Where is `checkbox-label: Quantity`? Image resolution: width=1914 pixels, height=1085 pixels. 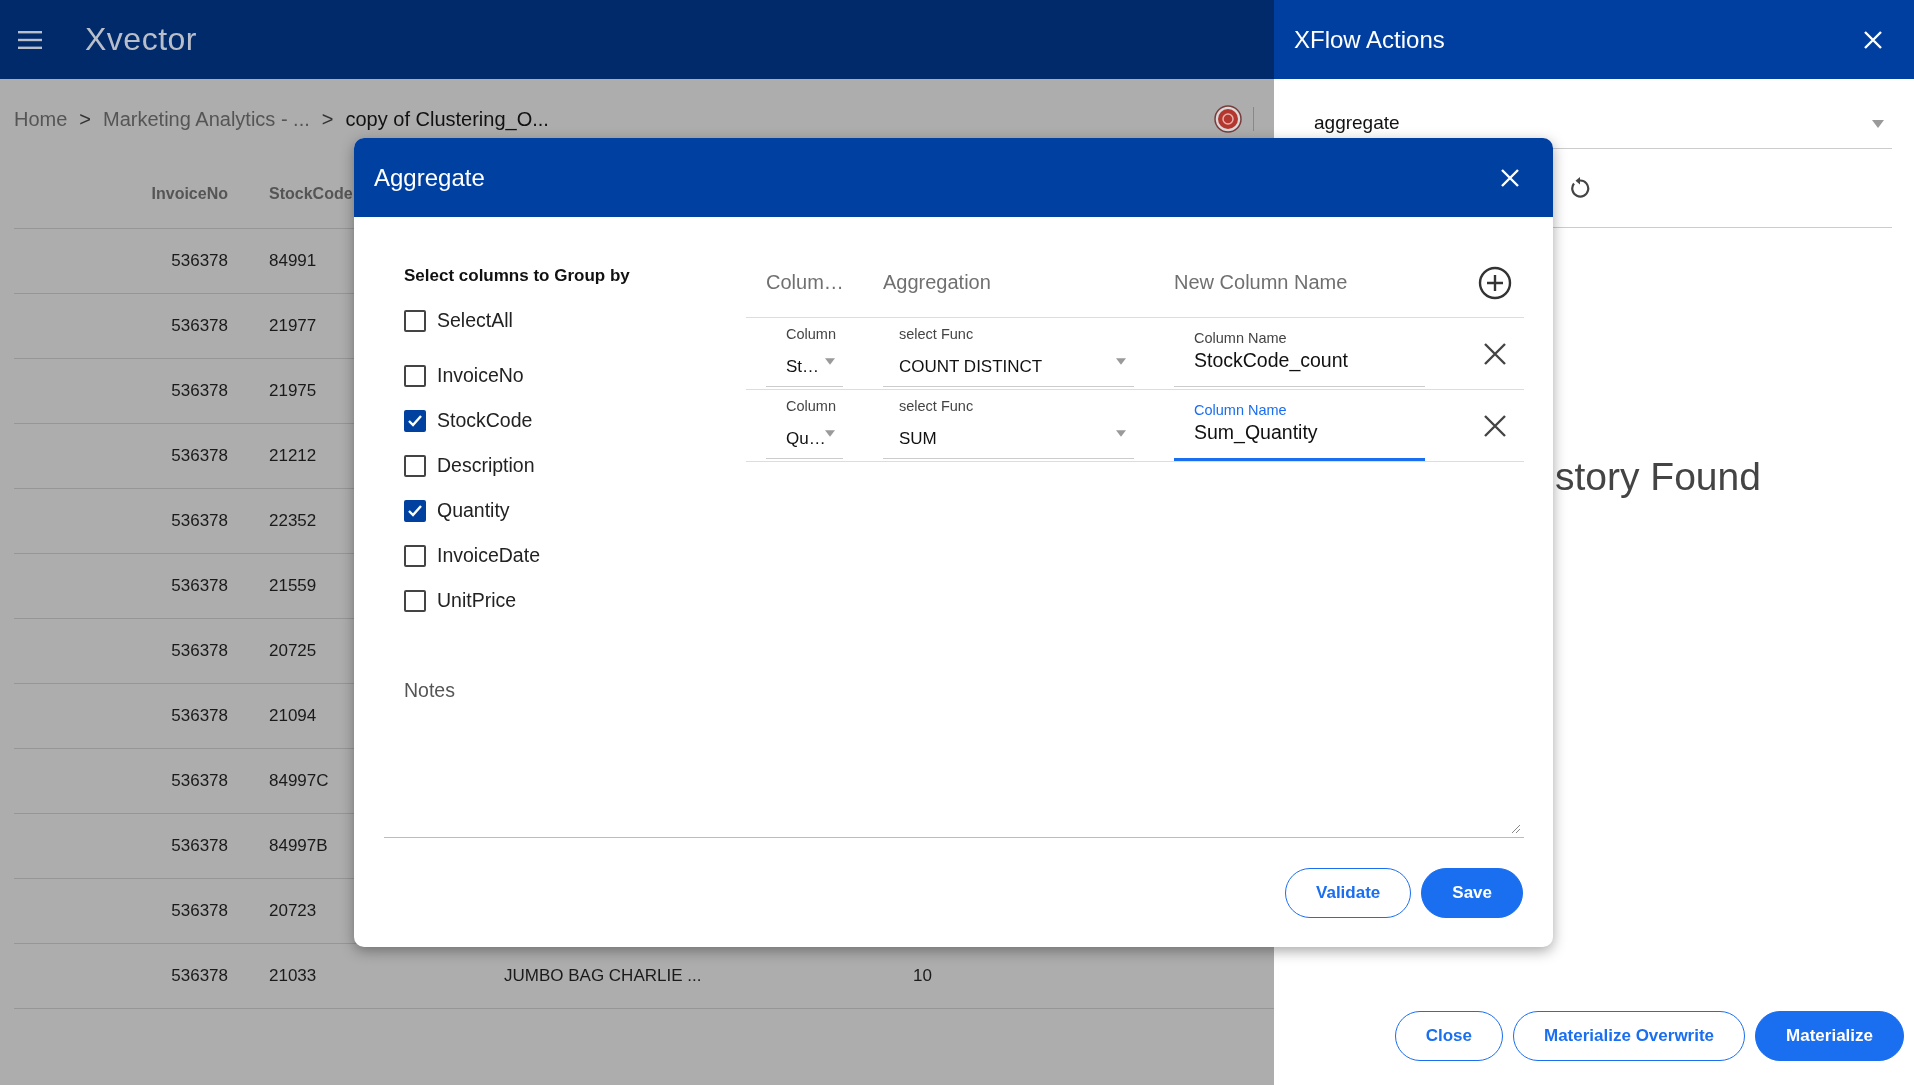 checkbox-label: Quantity is located at coordinates (473, 510).